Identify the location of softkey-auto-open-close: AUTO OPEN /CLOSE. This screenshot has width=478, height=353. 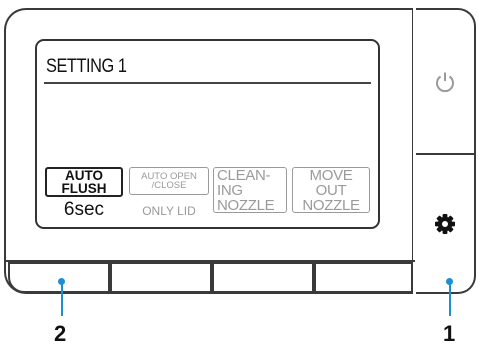
(169, 181).